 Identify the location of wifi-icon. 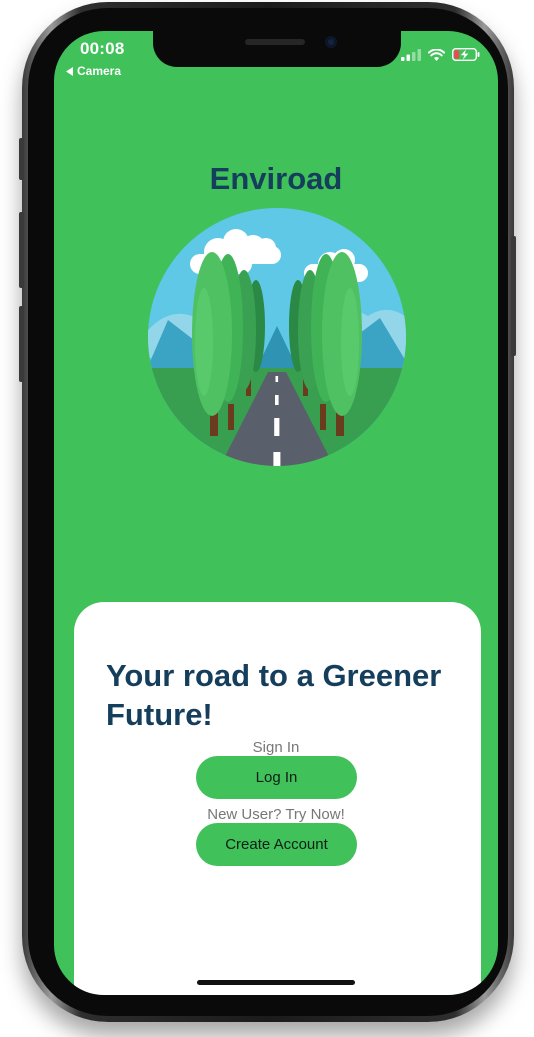
(436, 54).